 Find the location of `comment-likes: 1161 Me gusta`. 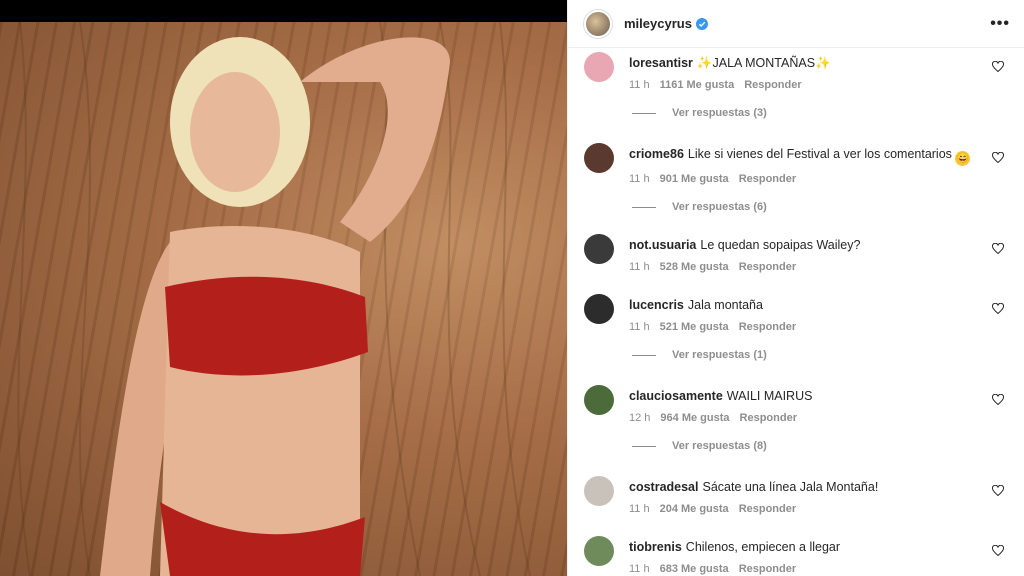

comment-likes: 1161 Me gusta is located at coordinates (697, 85).